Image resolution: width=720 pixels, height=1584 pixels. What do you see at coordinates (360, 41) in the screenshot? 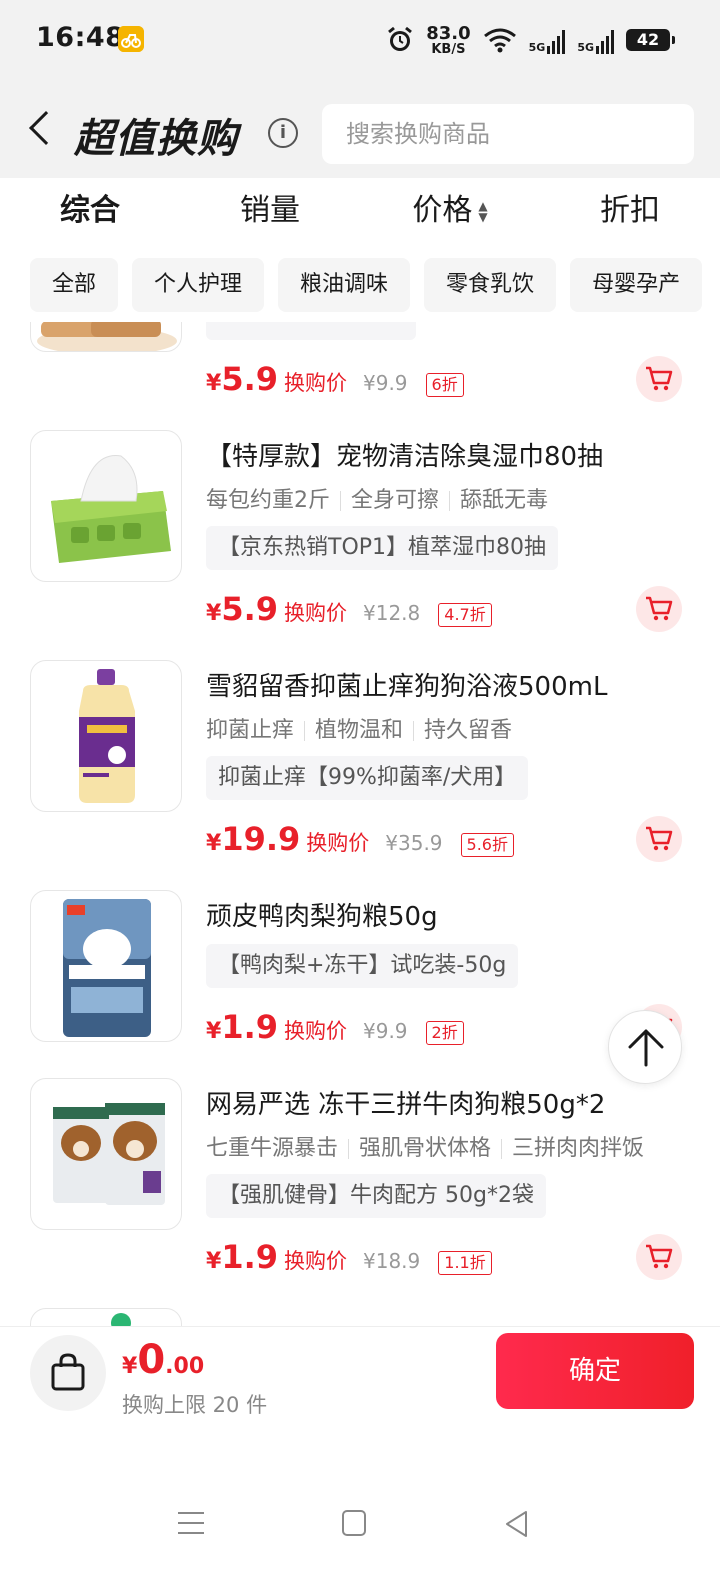
I see `status-bar: 16:48 83.0 KB/S 5G 5G 42` at bounding box center [360, 41].